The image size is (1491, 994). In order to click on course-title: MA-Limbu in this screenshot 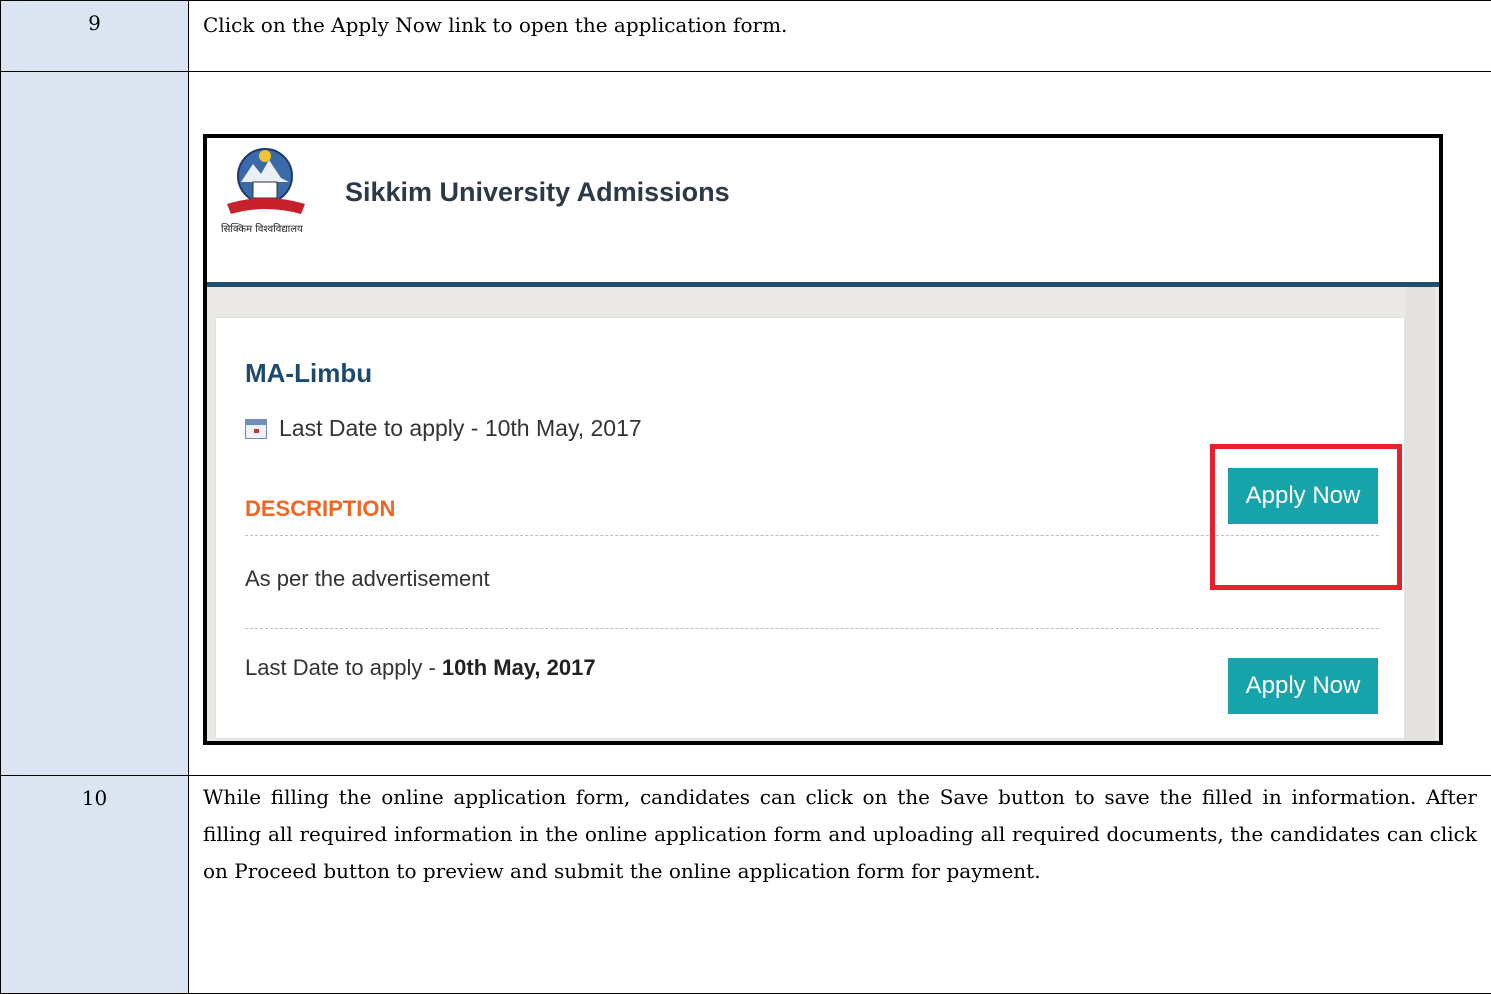, I will do `click(308, 373)`.